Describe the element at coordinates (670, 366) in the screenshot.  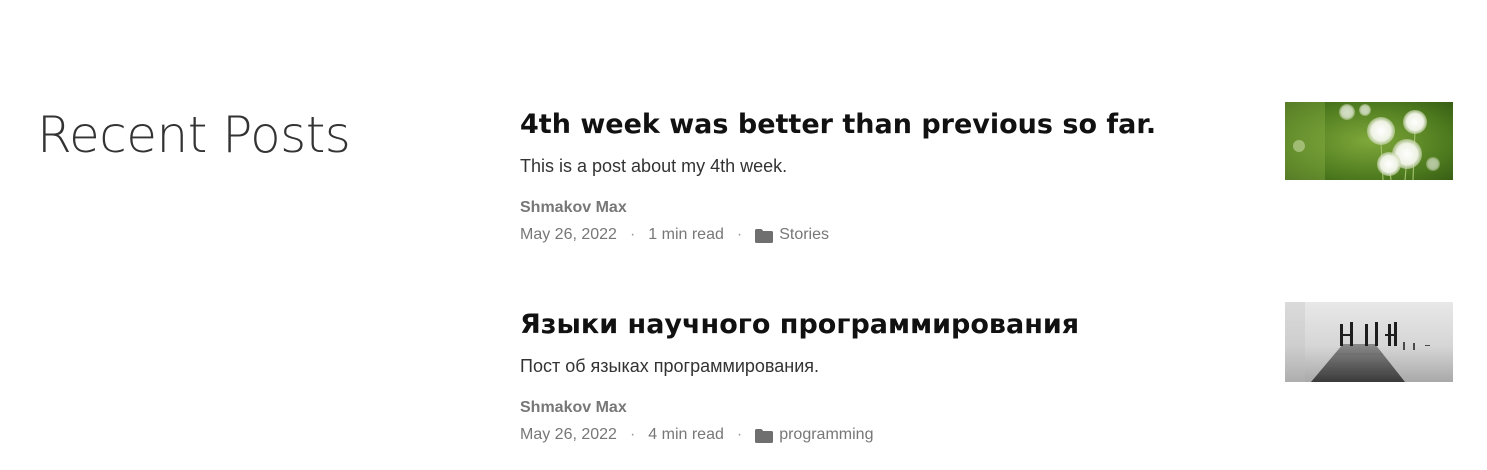
I see `post-excerpt: Пост об языках программирования.` at that location.